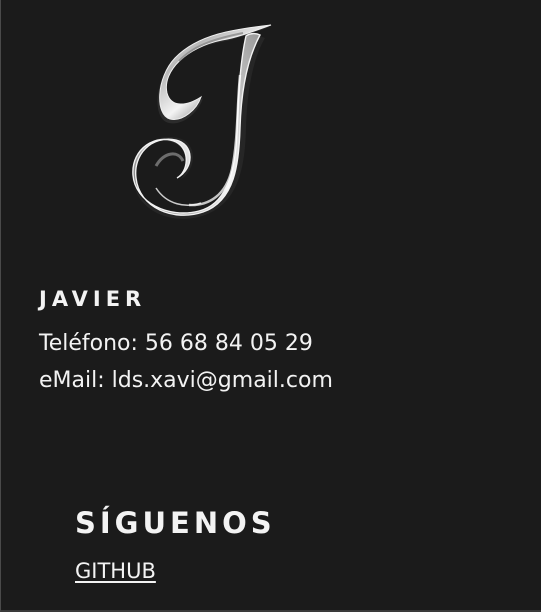 This screenshot has height=612, width=541. What do you see at coordinates (201, 121) in the screenshot?
I see `chrome-script-letter-j-icon` at bounding box center [201, 121].